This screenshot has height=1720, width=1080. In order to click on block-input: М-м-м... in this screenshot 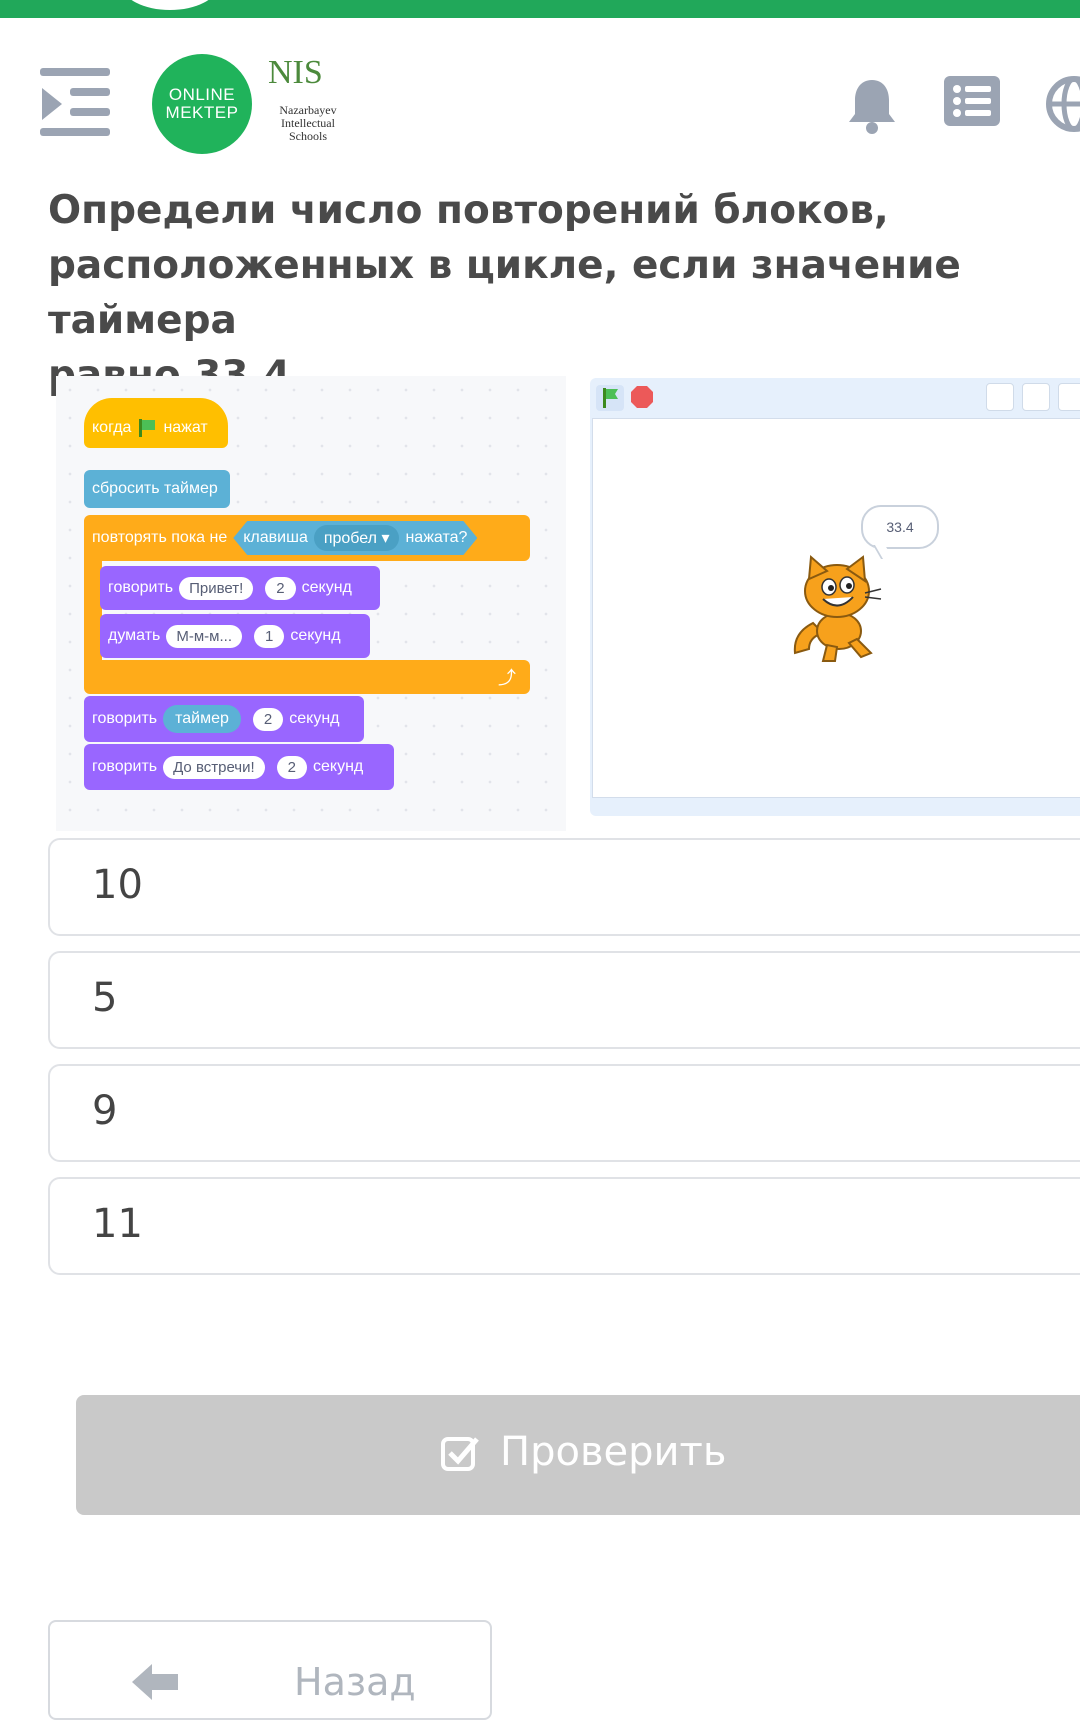, I will do `click(204, 636)`.